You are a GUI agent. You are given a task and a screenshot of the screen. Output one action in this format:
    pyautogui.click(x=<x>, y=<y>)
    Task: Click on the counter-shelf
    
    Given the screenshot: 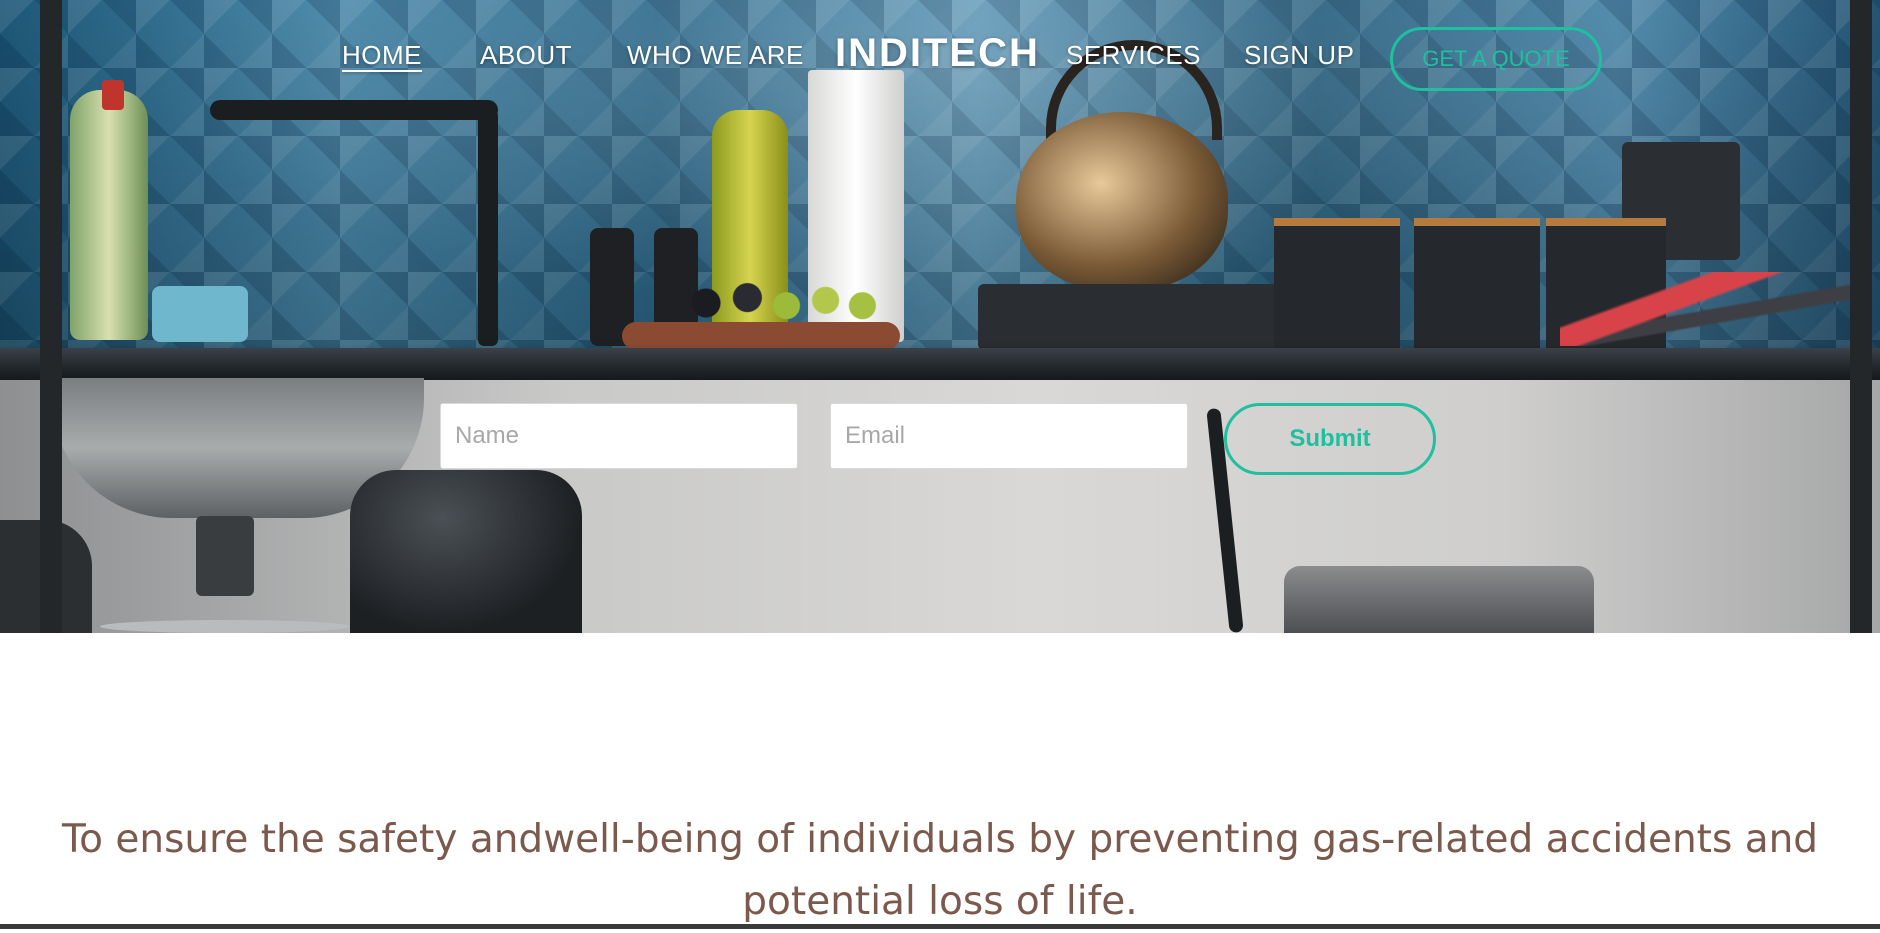 What is the action you would take?
    pyautogui.click(x=940, y=364)
    